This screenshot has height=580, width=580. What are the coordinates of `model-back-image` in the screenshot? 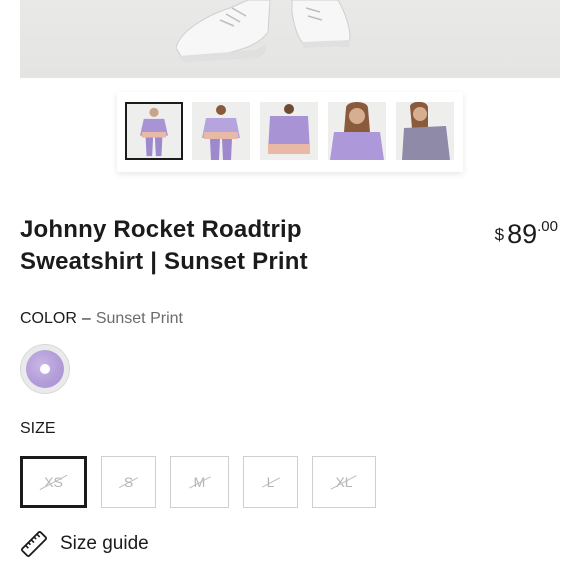 It's located at (289, 131).